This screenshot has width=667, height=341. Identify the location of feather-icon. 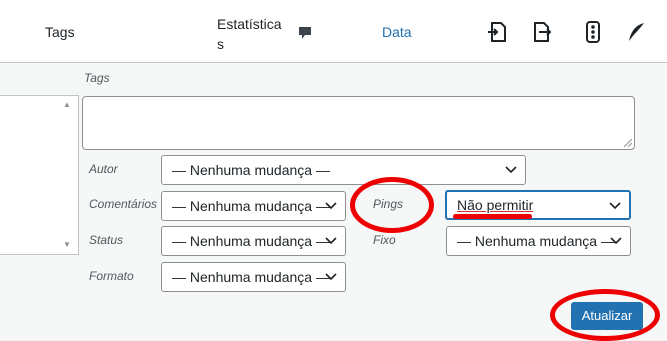
(636, 32).